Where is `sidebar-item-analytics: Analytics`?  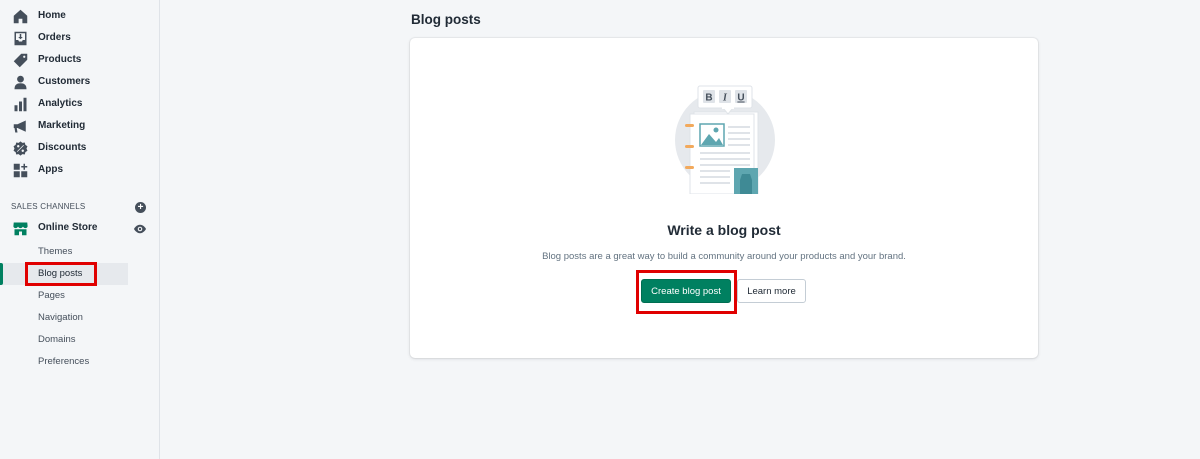 sidebar-item-analytics: Analytics is located at coordinates (80, 105).